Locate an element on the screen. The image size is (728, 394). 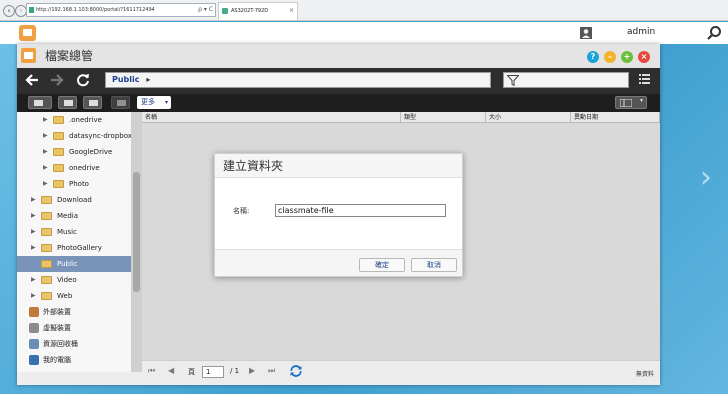
sidebar-item: ▶ onedrive is located at coordinates (74, 168).